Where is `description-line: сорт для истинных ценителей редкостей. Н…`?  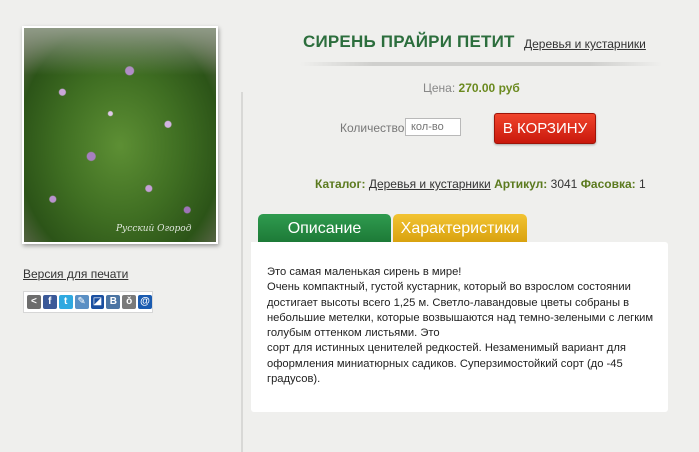
description-line: сорт для истинных ценителей редкостей. Н… is located at coordinates (446, 364).